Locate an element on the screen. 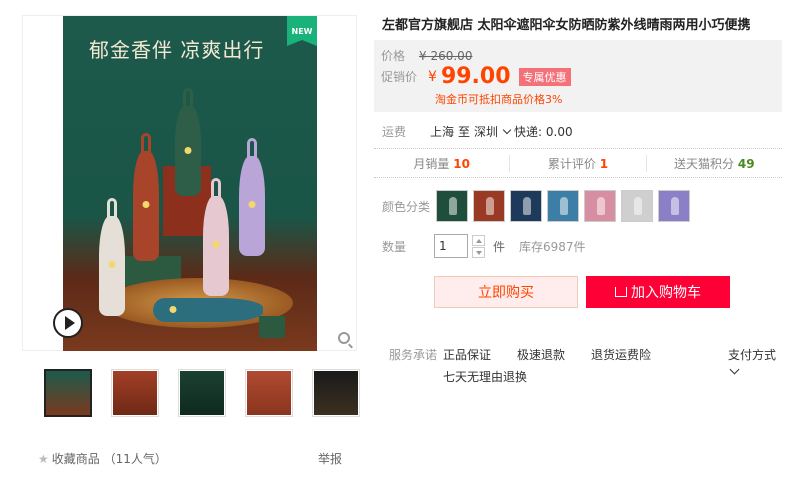 Image resolution: width=794 pixels, height=481 pixels. umbrella-white is located at coordinates (112, 257).